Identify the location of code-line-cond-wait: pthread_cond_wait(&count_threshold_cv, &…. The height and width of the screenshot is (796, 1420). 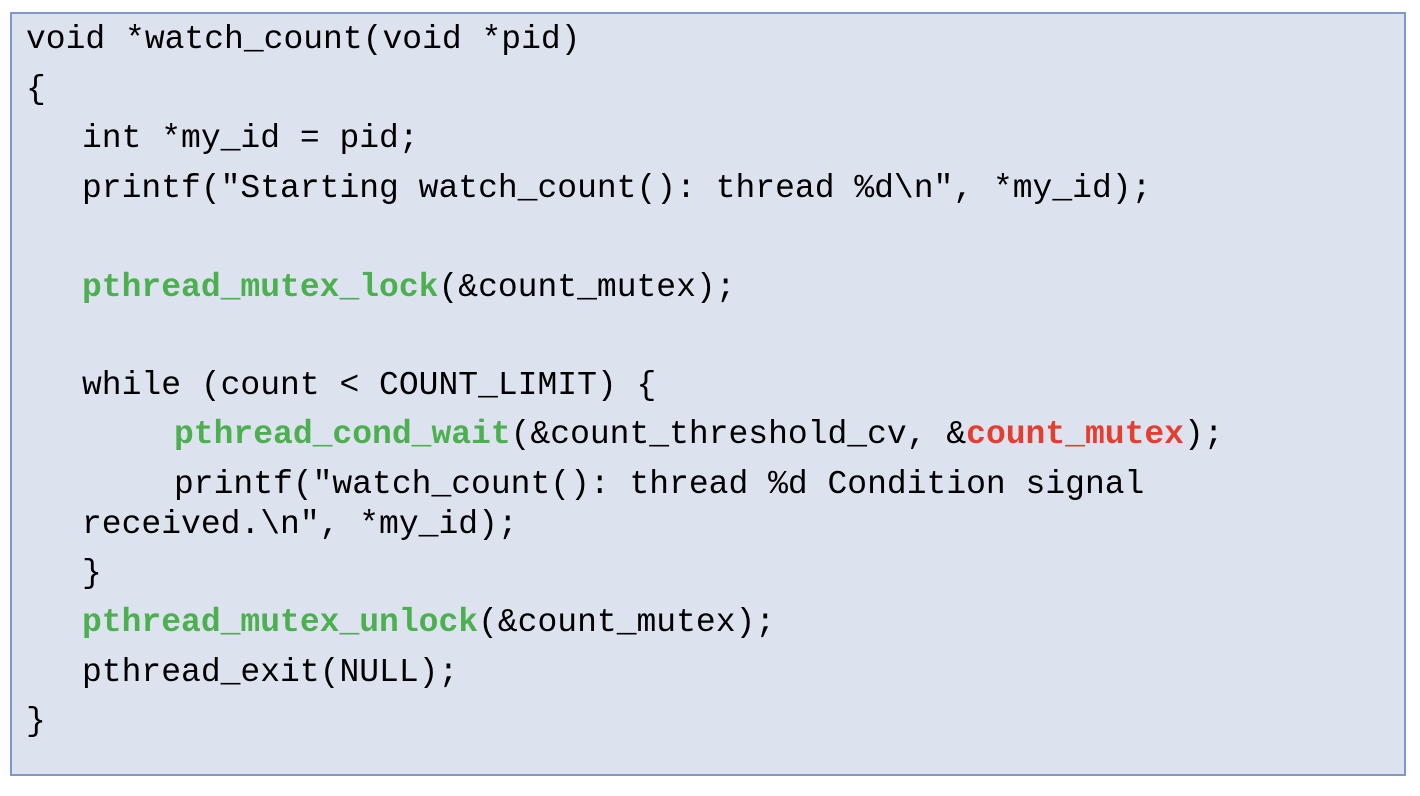
(699, 435).